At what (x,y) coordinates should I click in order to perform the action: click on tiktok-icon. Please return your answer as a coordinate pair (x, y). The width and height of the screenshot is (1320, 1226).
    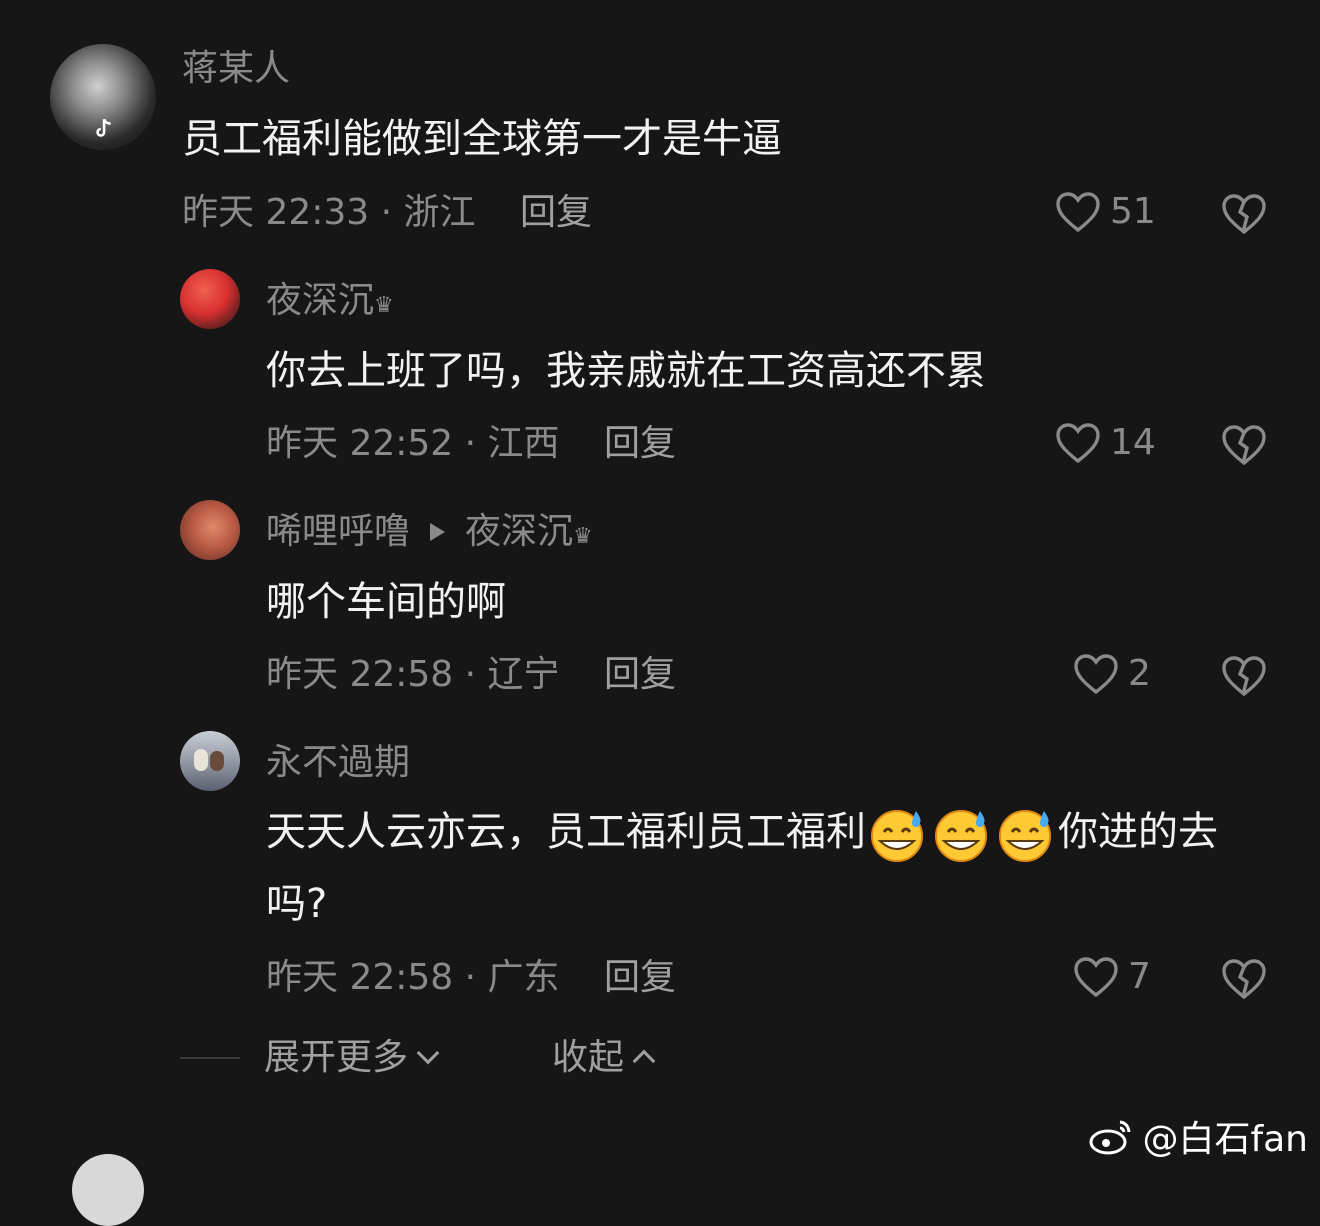
    Looking at the image, I should click on (103, 127).